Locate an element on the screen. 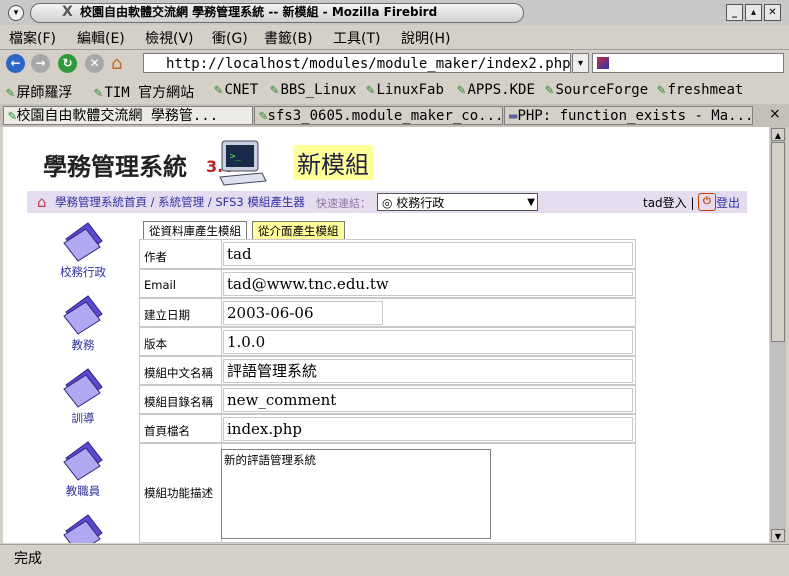  chevron-down-icon: ▼ is located at coordinates (531, 202).